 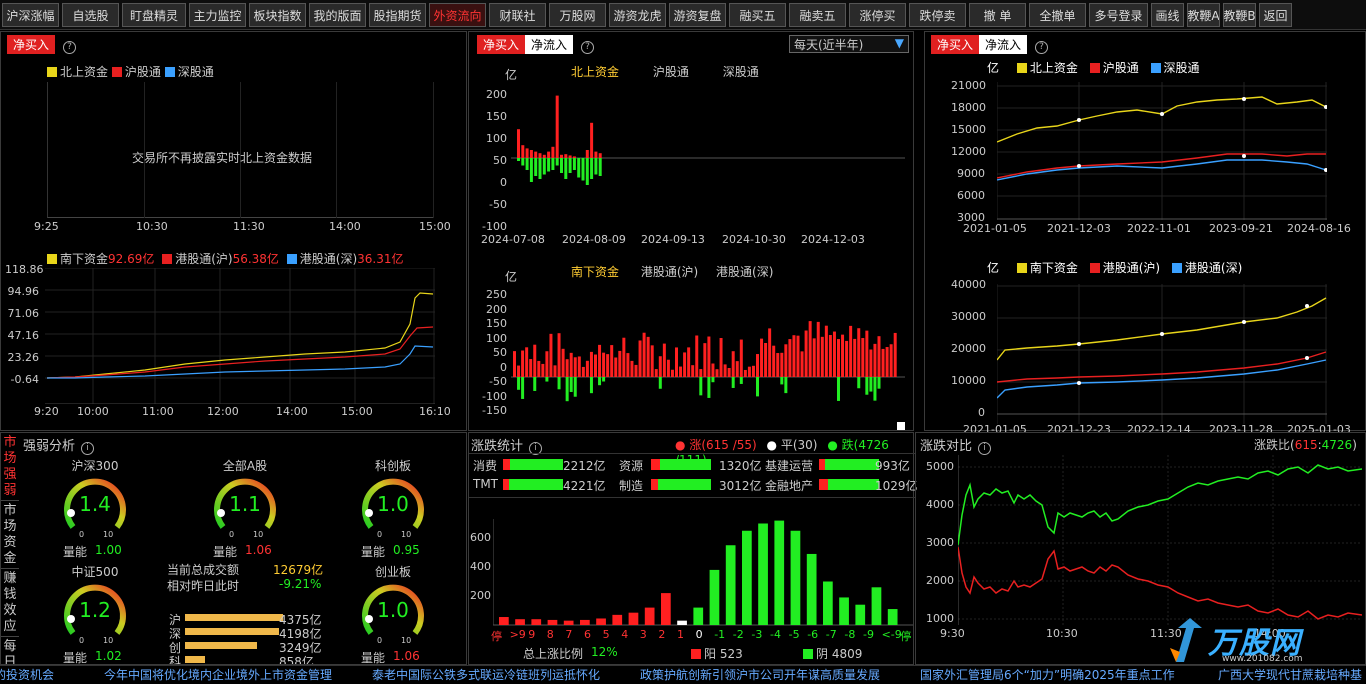 What do you see at coordinates (1354, 445) in the screenshot?
I see `ratio-close: )` at bounding box center [1354, 445].